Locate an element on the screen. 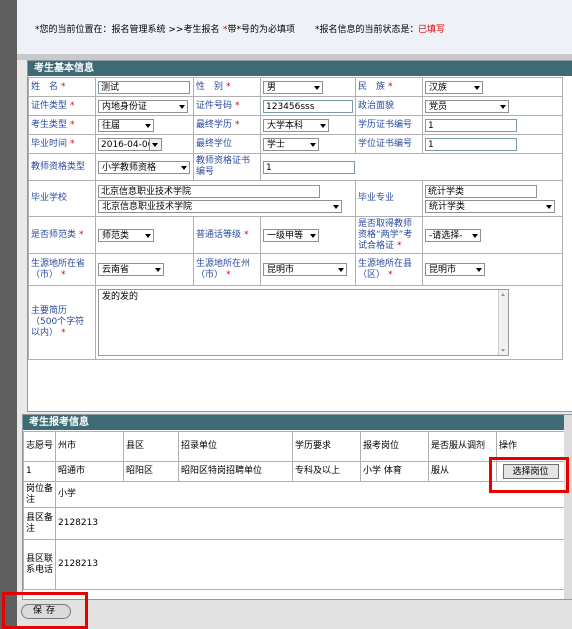 This screenshot has width=572, height=629. th-post: 报考岗位 is located at coordinates (394, 446).